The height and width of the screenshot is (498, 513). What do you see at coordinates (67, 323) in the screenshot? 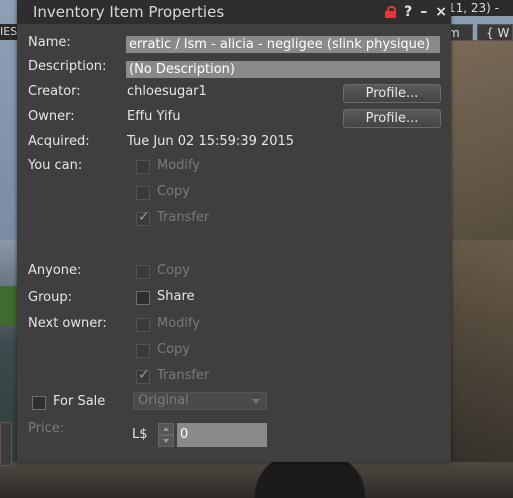
I see `next-owner-label: Next owner:` at bounding box center [67, 323].